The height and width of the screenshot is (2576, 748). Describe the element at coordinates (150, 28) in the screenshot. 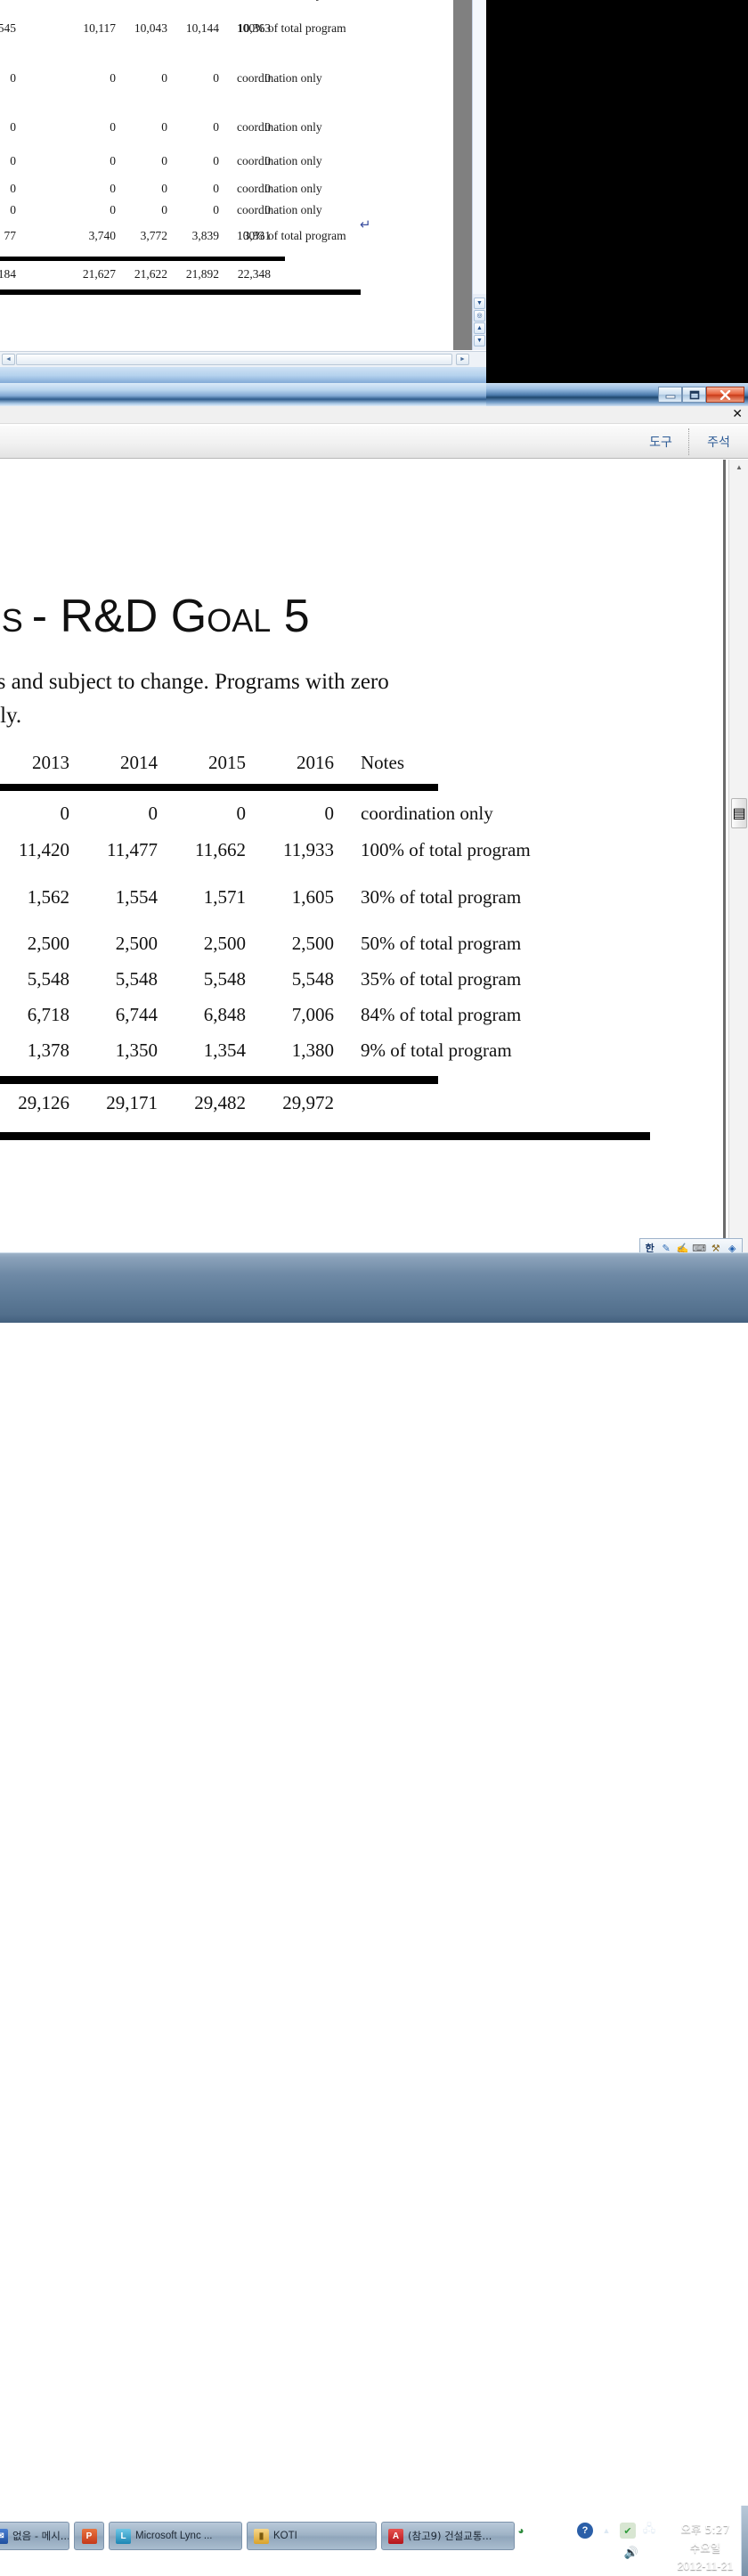

I see `cell: 10,043` at that location.